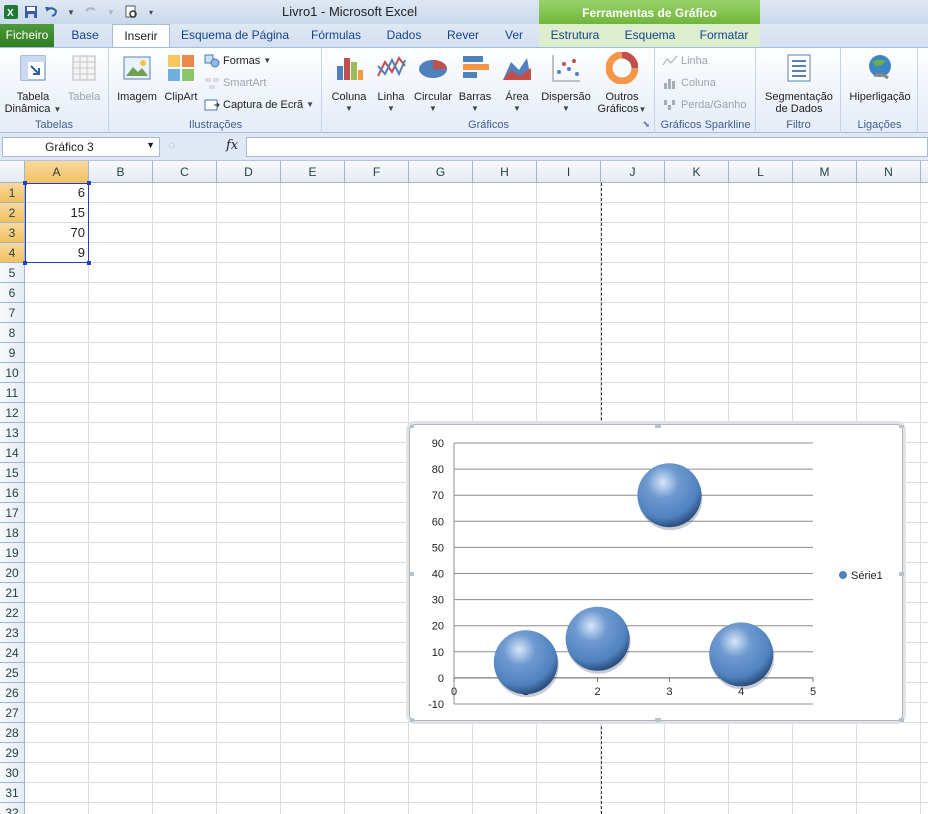  What do you see at coordinates (12, 233) in the screenshot?
I see `row-header-3: 3` at bounding box center [12, 233].